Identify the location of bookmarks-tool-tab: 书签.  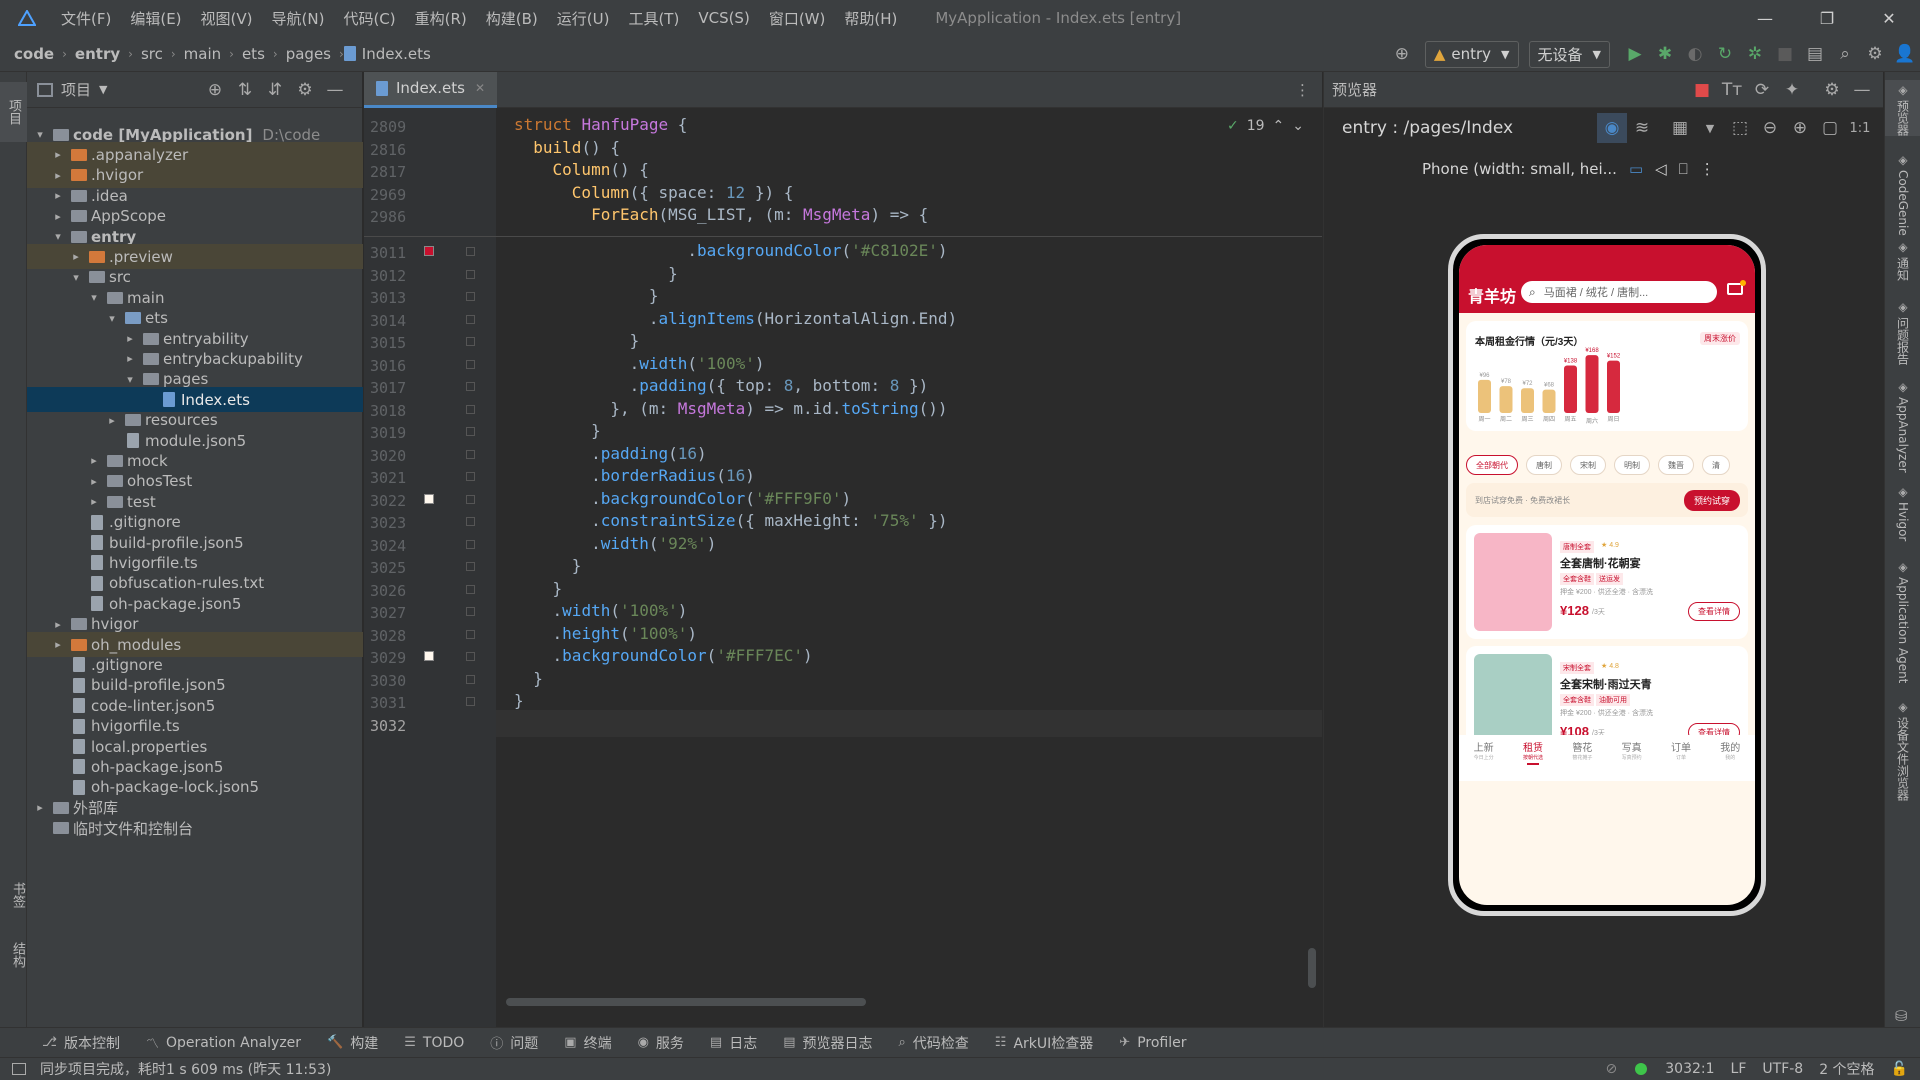
(13, 895).